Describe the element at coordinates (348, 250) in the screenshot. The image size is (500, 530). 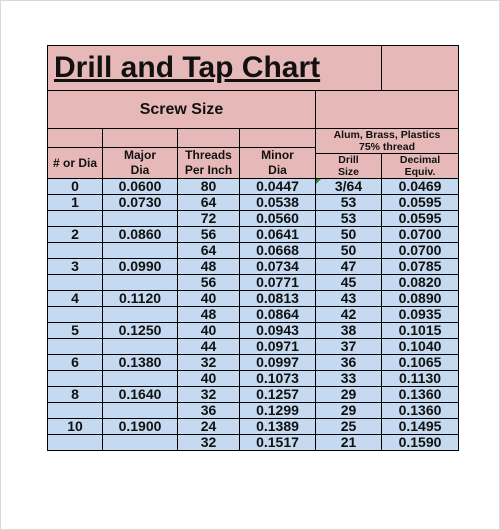
I see `drill-size-cell: 50` at that location.